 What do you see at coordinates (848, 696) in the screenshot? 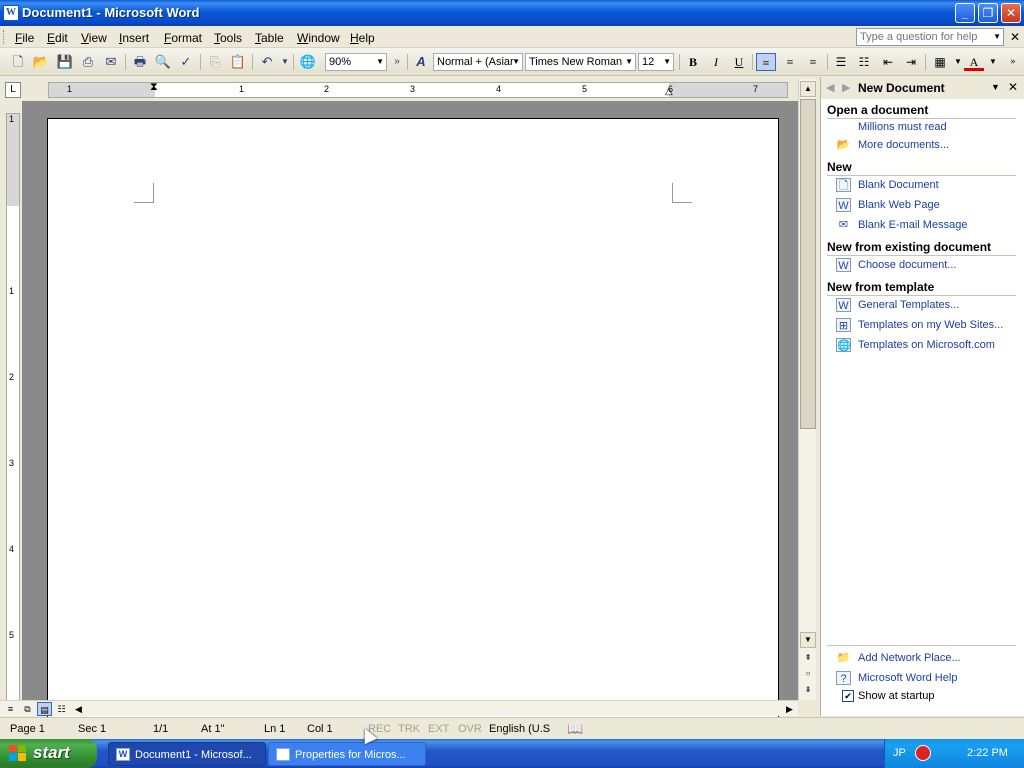
I see `show-at-startup-checkbox: ✔` at bounding box center [848, 696].